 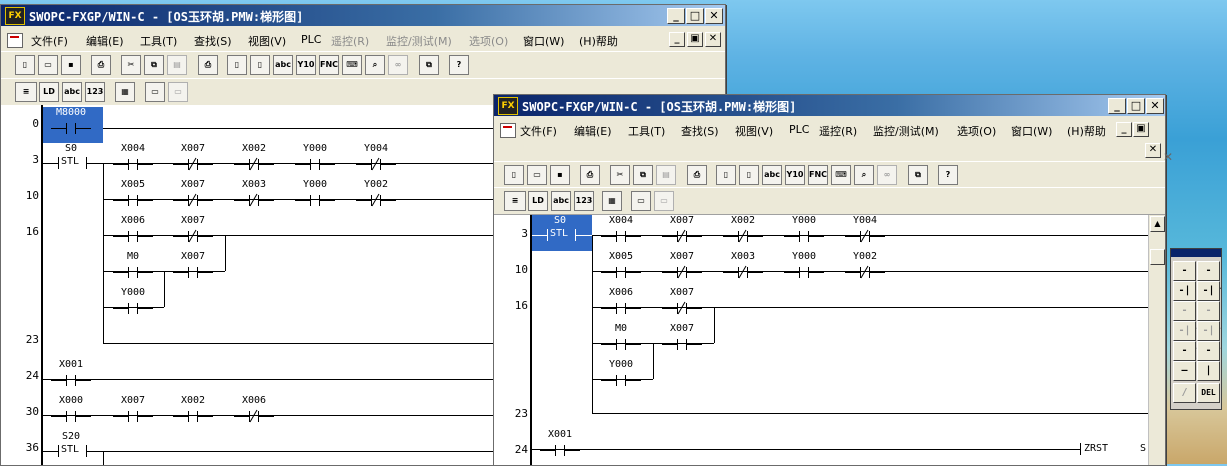 I want to click on contact-x007-nc-2: X007, so click(x=193, y=194).